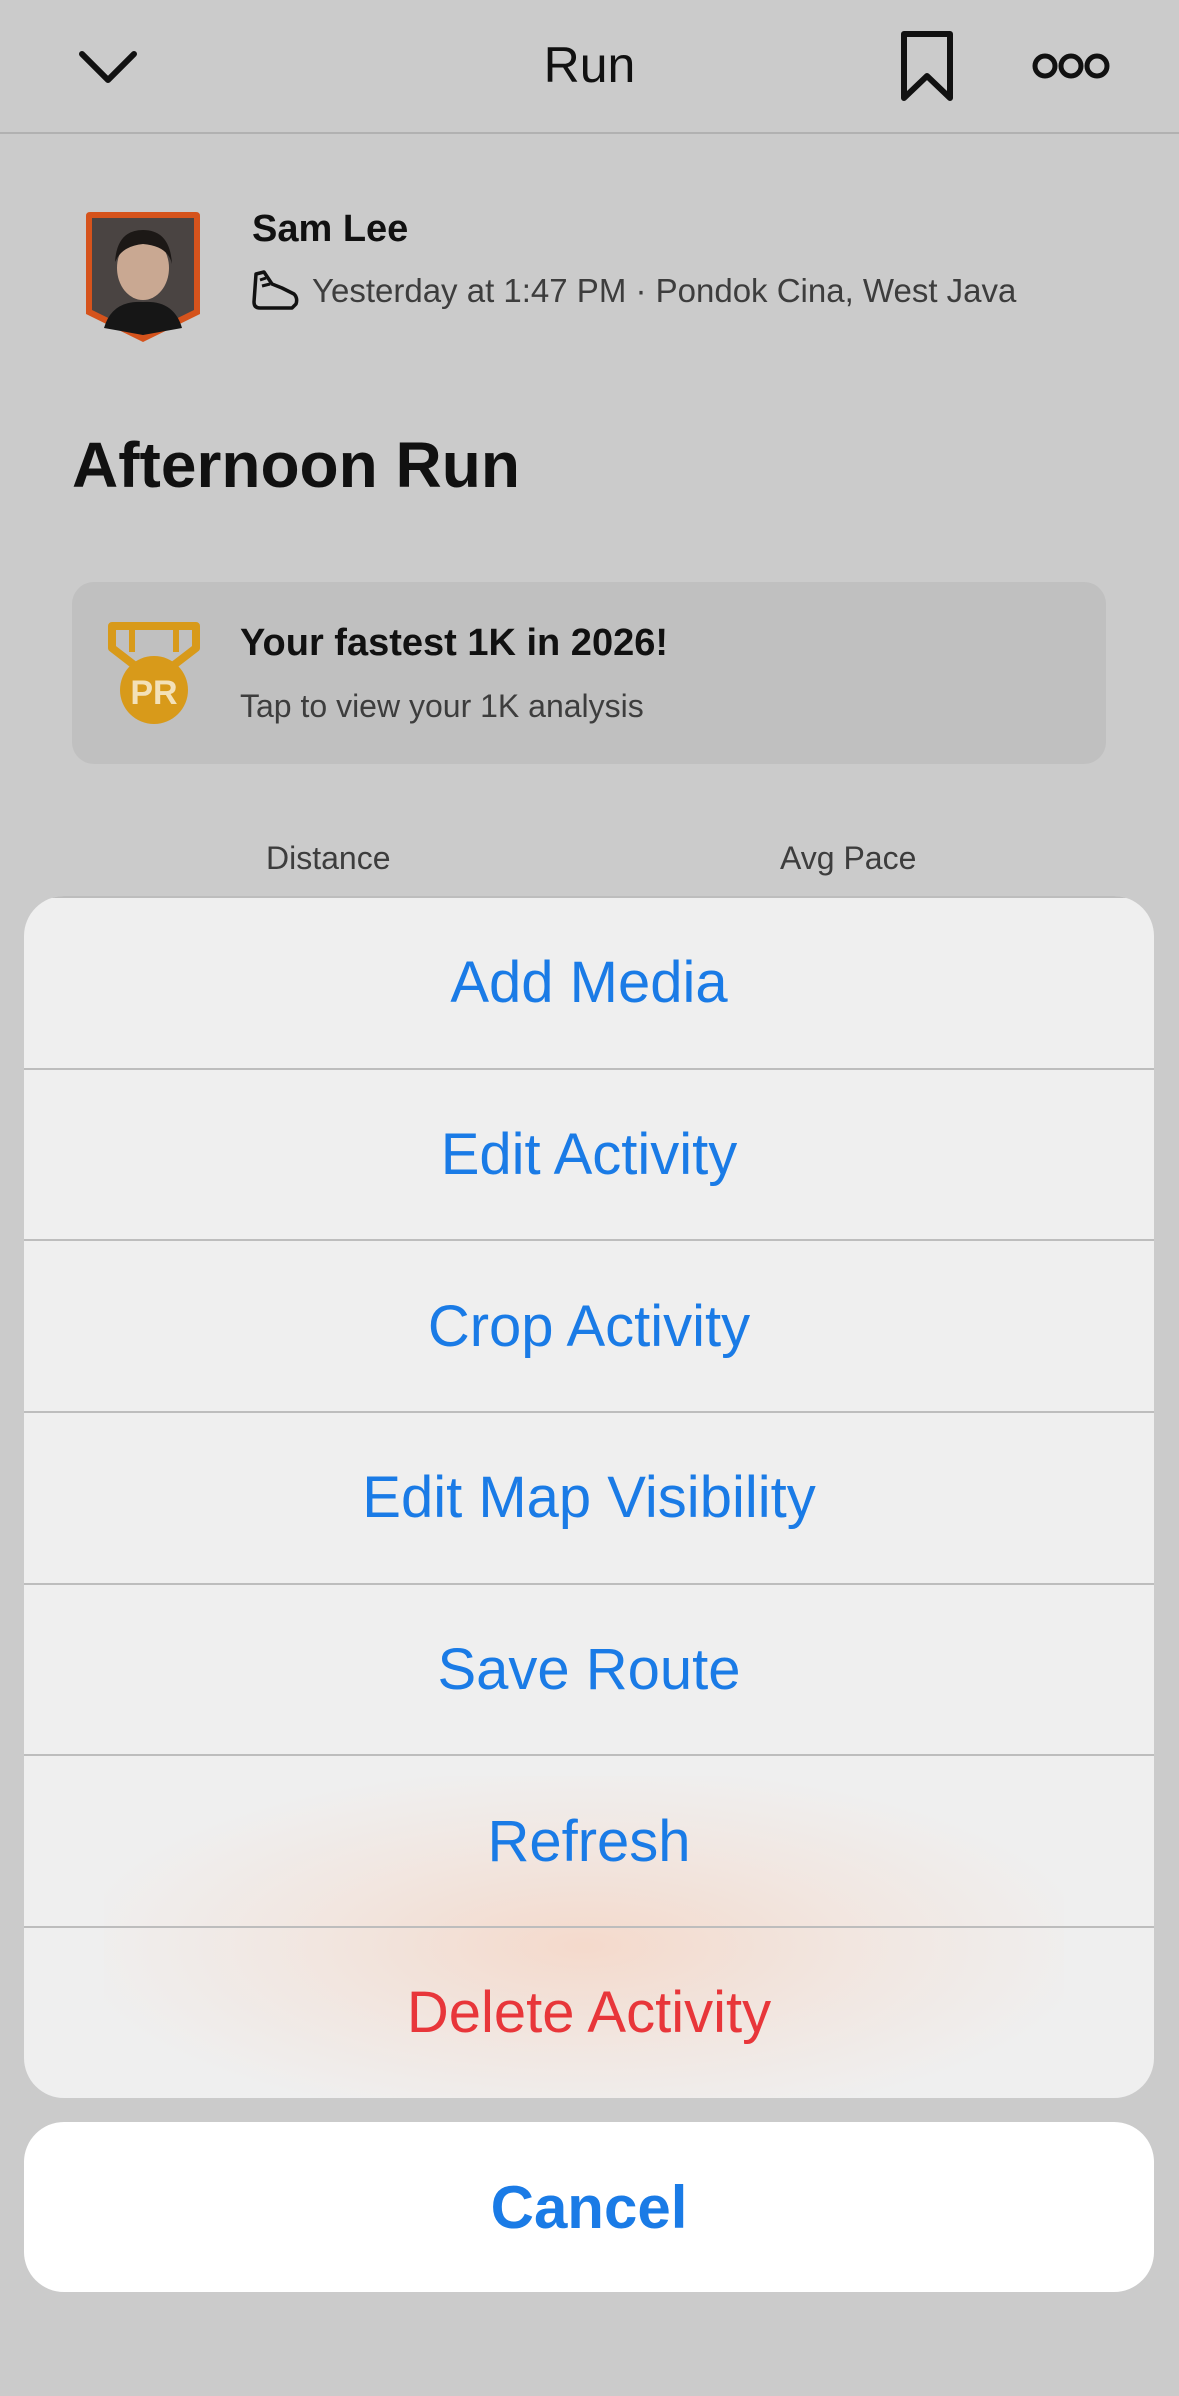  I want to click on crop-activity-button: Crop Activity, so click(589, 1325).